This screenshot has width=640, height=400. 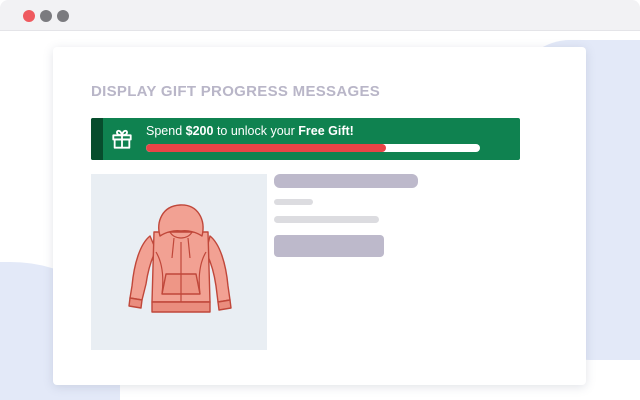 What do you see at coordinates (305, 139) in the screenshot?
I see `gift-progress-banner: Spend $200 to unlock your Free Gift!` at bounding box center [305, 139].